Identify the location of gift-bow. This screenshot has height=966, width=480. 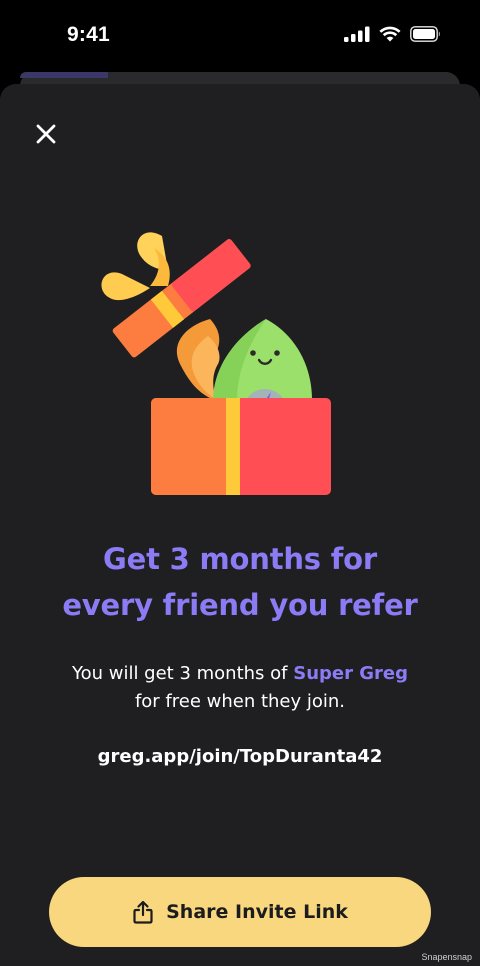
(135, 266).